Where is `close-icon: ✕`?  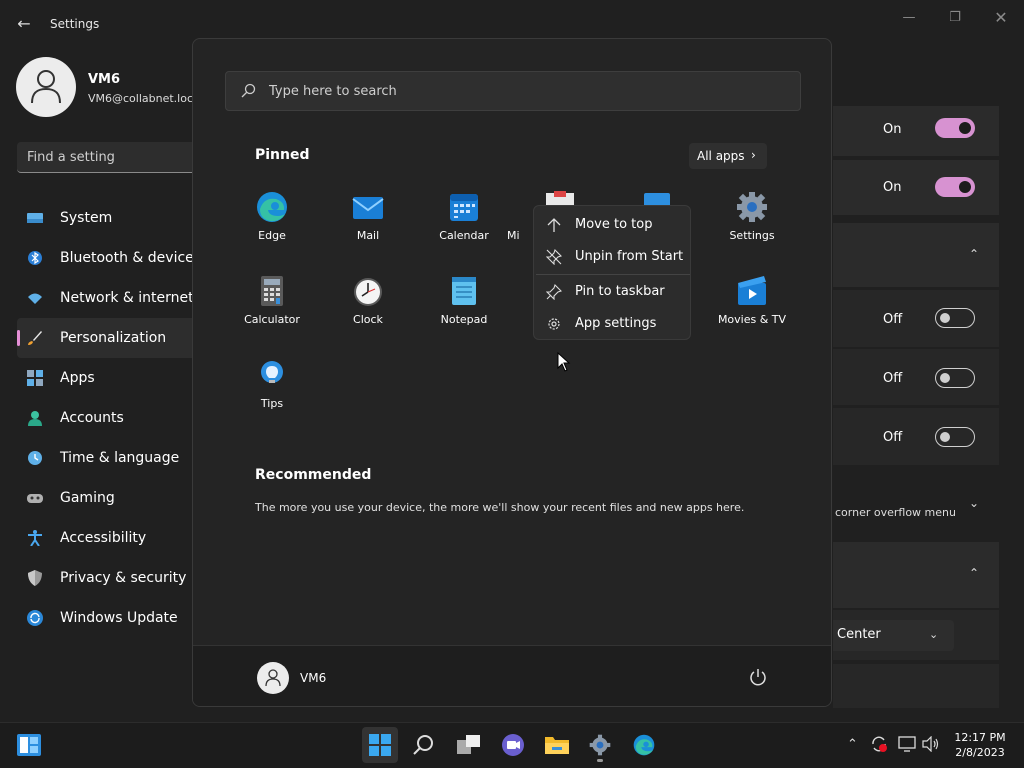
close-icon: ✕ is located at coordinates (1001, 18).